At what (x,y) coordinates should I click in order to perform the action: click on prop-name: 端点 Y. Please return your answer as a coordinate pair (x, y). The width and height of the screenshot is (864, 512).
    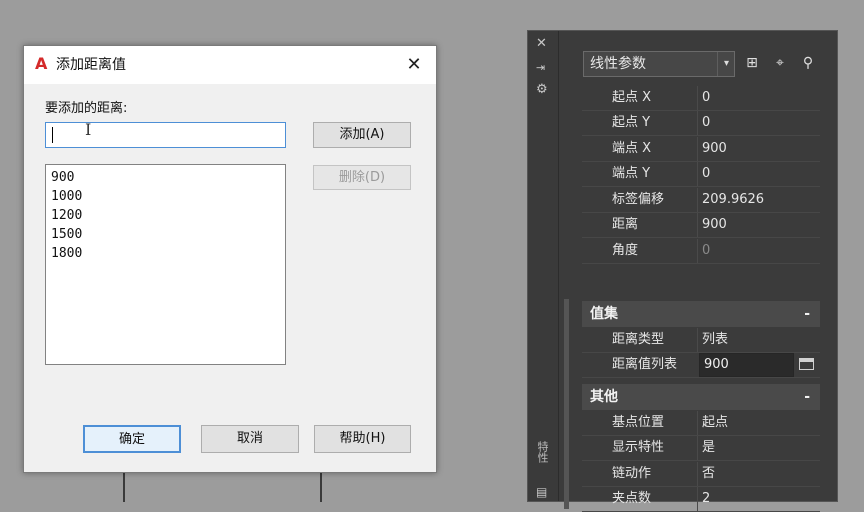
    Looking at the image, I should click on (631, 173).